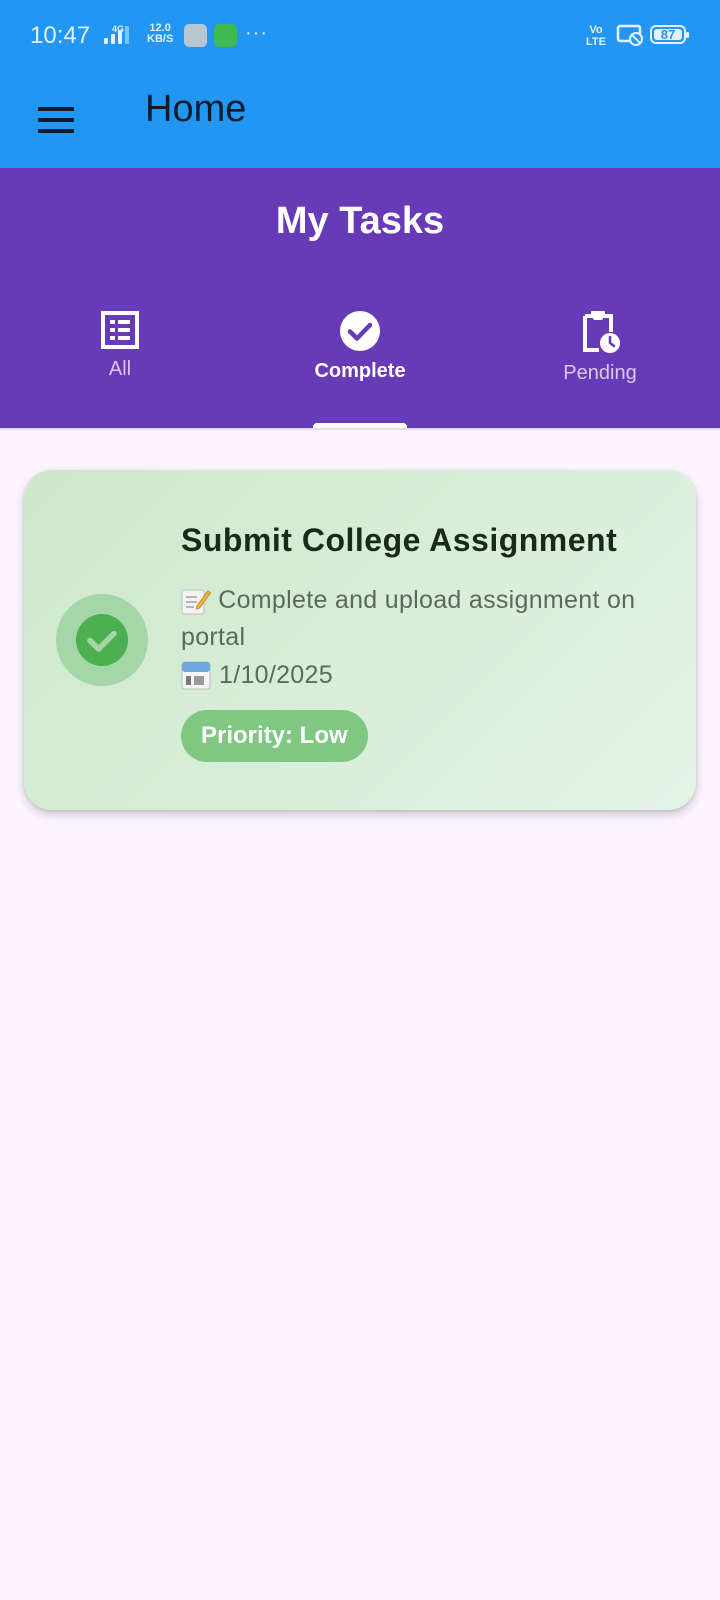 This screenshot has width=720, height=1600. Describe the element at coordinates (399, 540) in the screenshot. I see `task-title: Submit College Assignment` at that location.